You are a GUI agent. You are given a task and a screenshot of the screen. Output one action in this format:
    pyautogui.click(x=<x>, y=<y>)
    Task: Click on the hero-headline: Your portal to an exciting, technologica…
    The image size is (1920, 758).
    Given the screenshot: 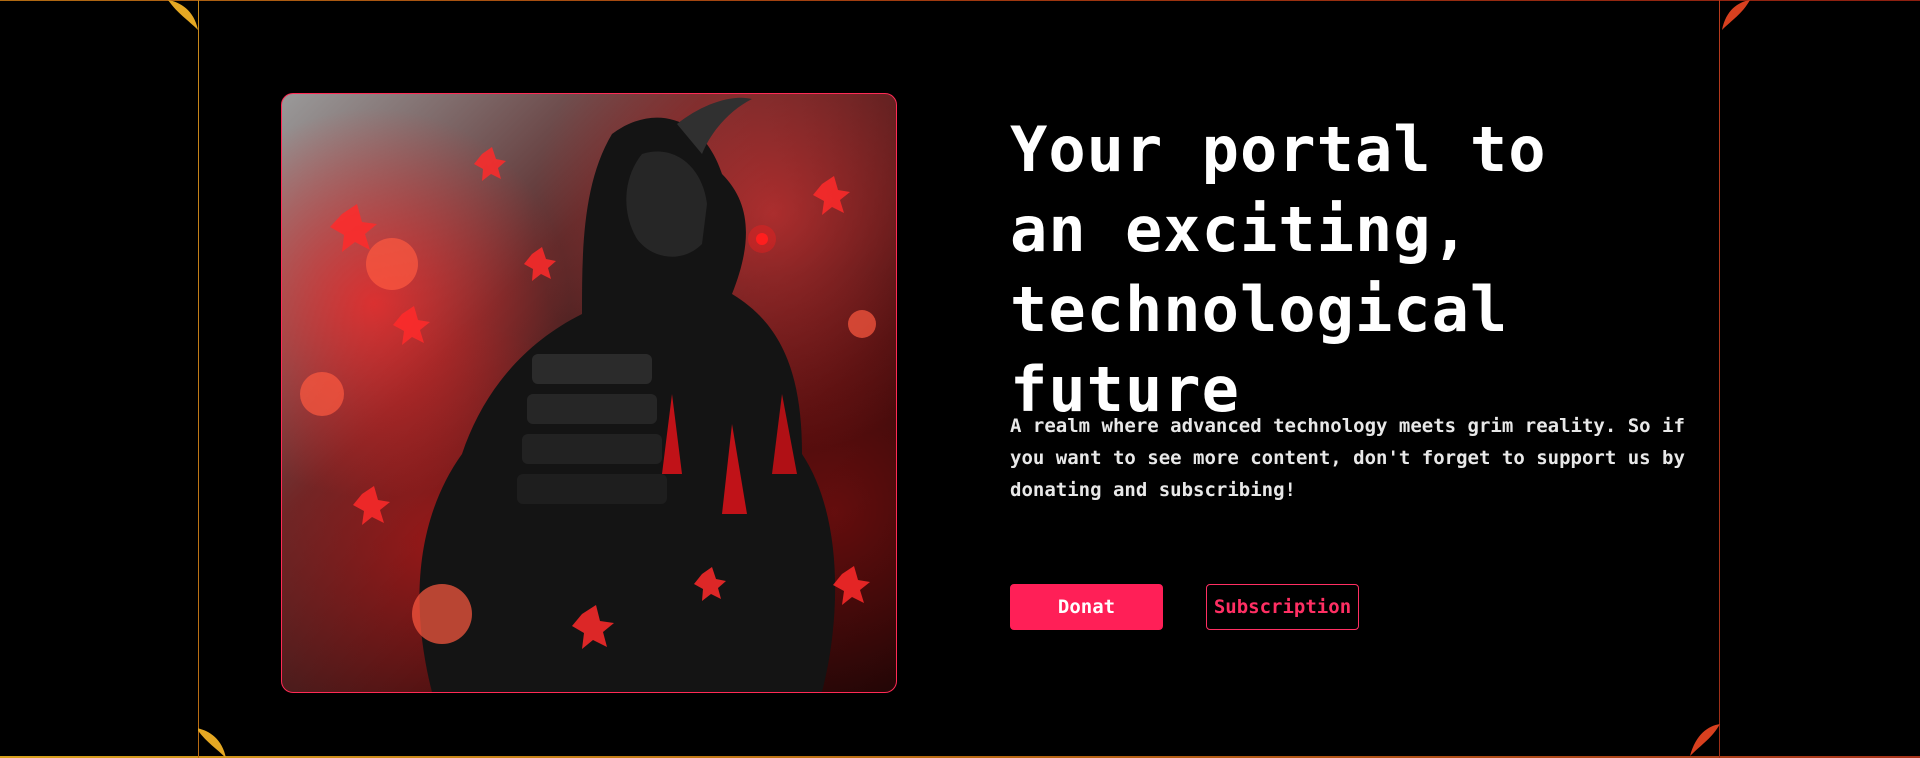 What is the action you would take?
    pyautogui.click(x=1278, y=269)
    